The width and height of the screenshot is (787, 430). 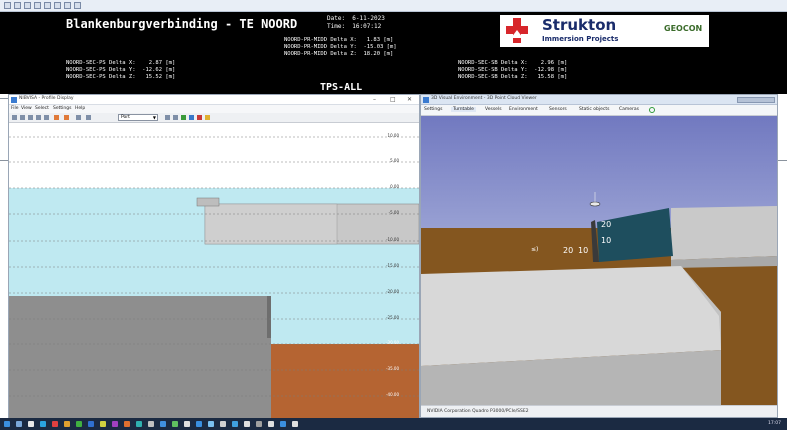 I want to click on ps-delta-z: NOORD-SEC-PS Delta Z: 15.52 [m], so click(x=121, y=77).